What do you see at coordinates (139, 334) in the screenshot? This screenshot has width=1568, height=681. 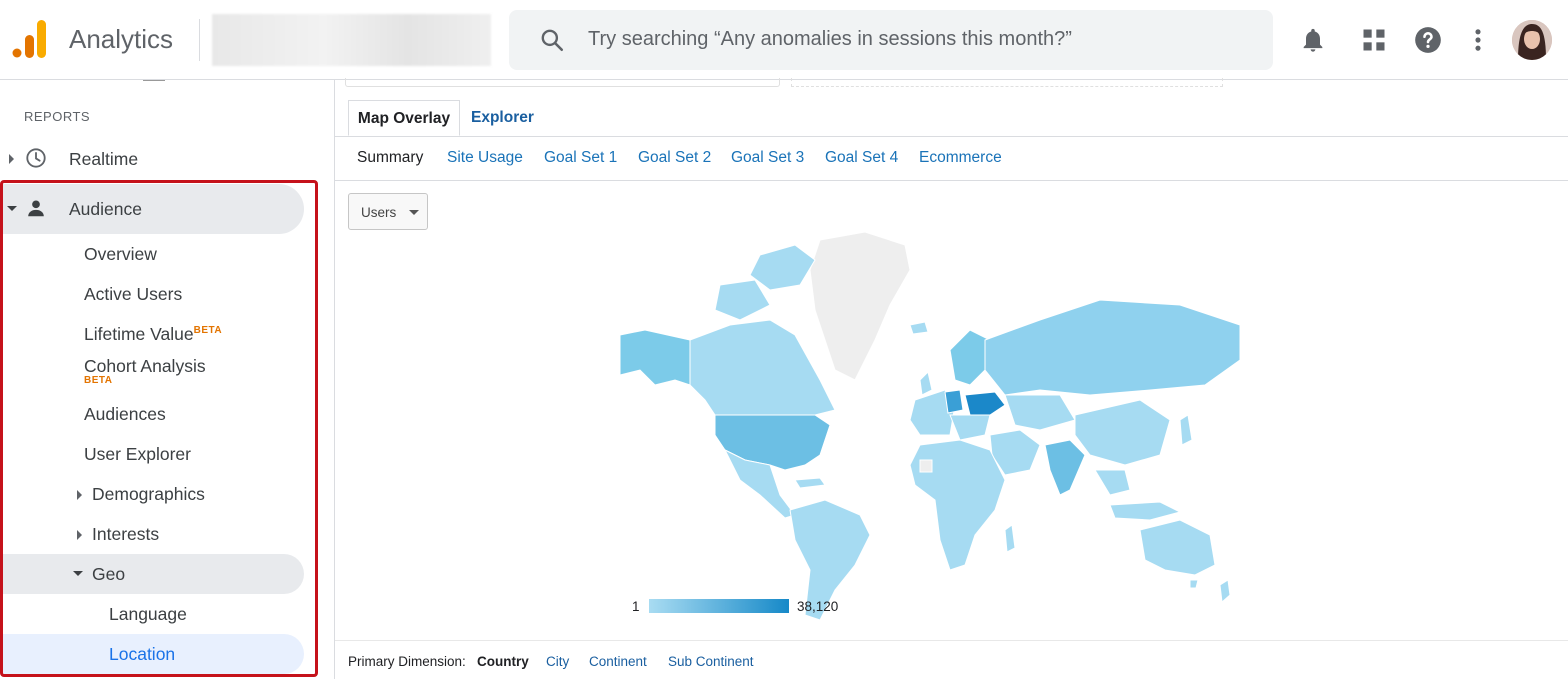 I see `lifetime-value-label: Lifetime Value` at bounding box center [139, 334].